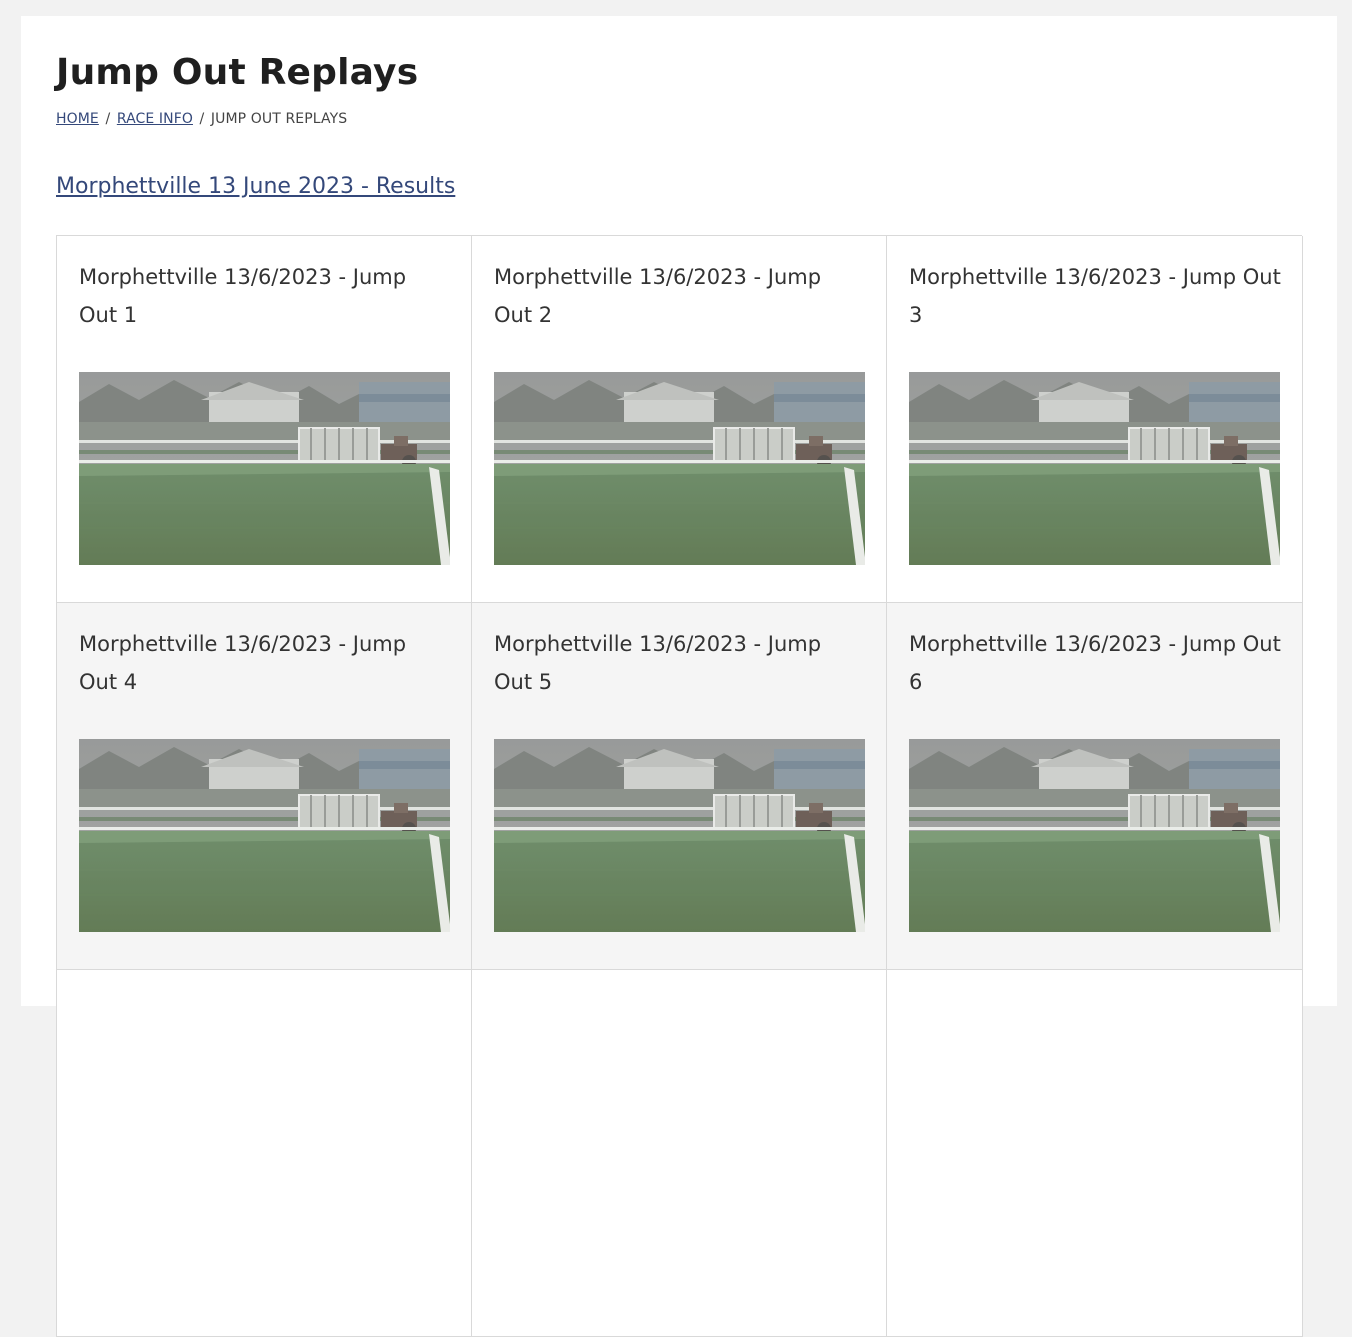  Describe the element at coordinates (264, 296) in the screenshot. I see `replay-title: Morphettville 13/6/2023 - Jump Out 1` at that location.